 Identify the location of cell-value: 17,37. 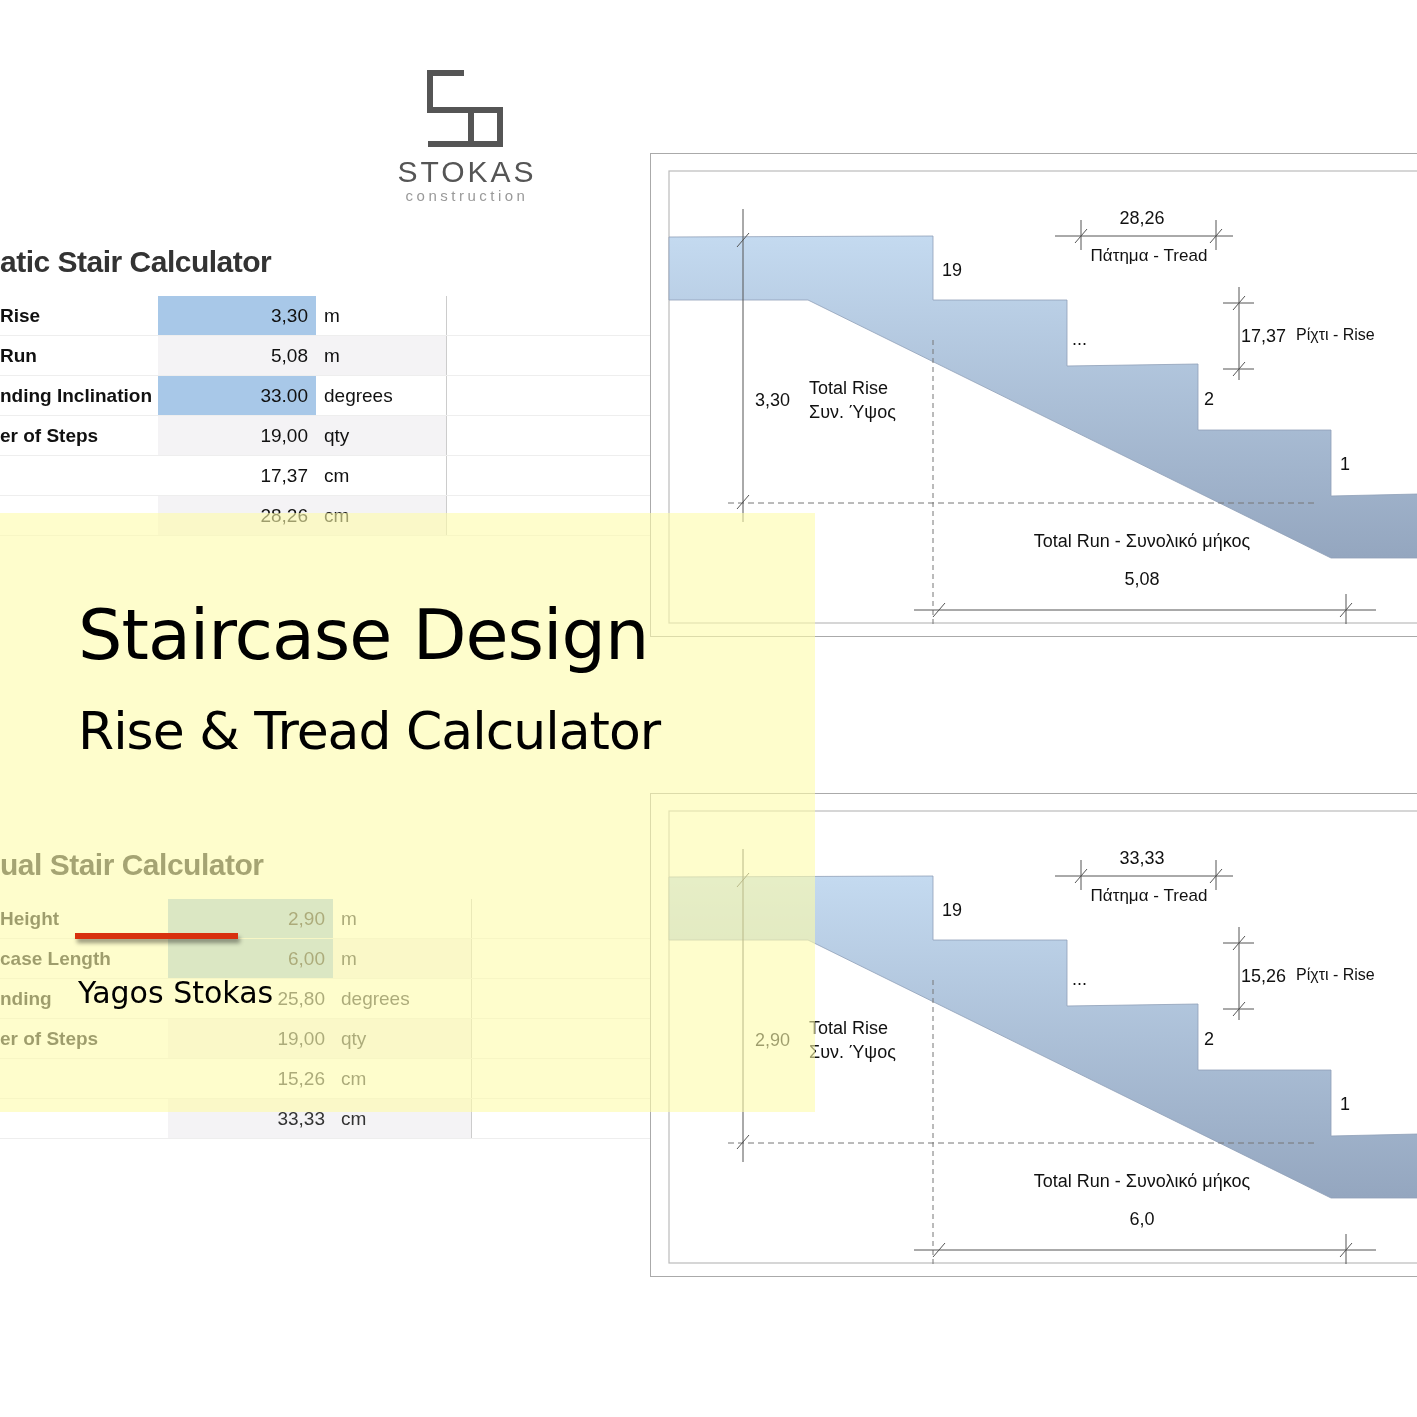
(284, 475).